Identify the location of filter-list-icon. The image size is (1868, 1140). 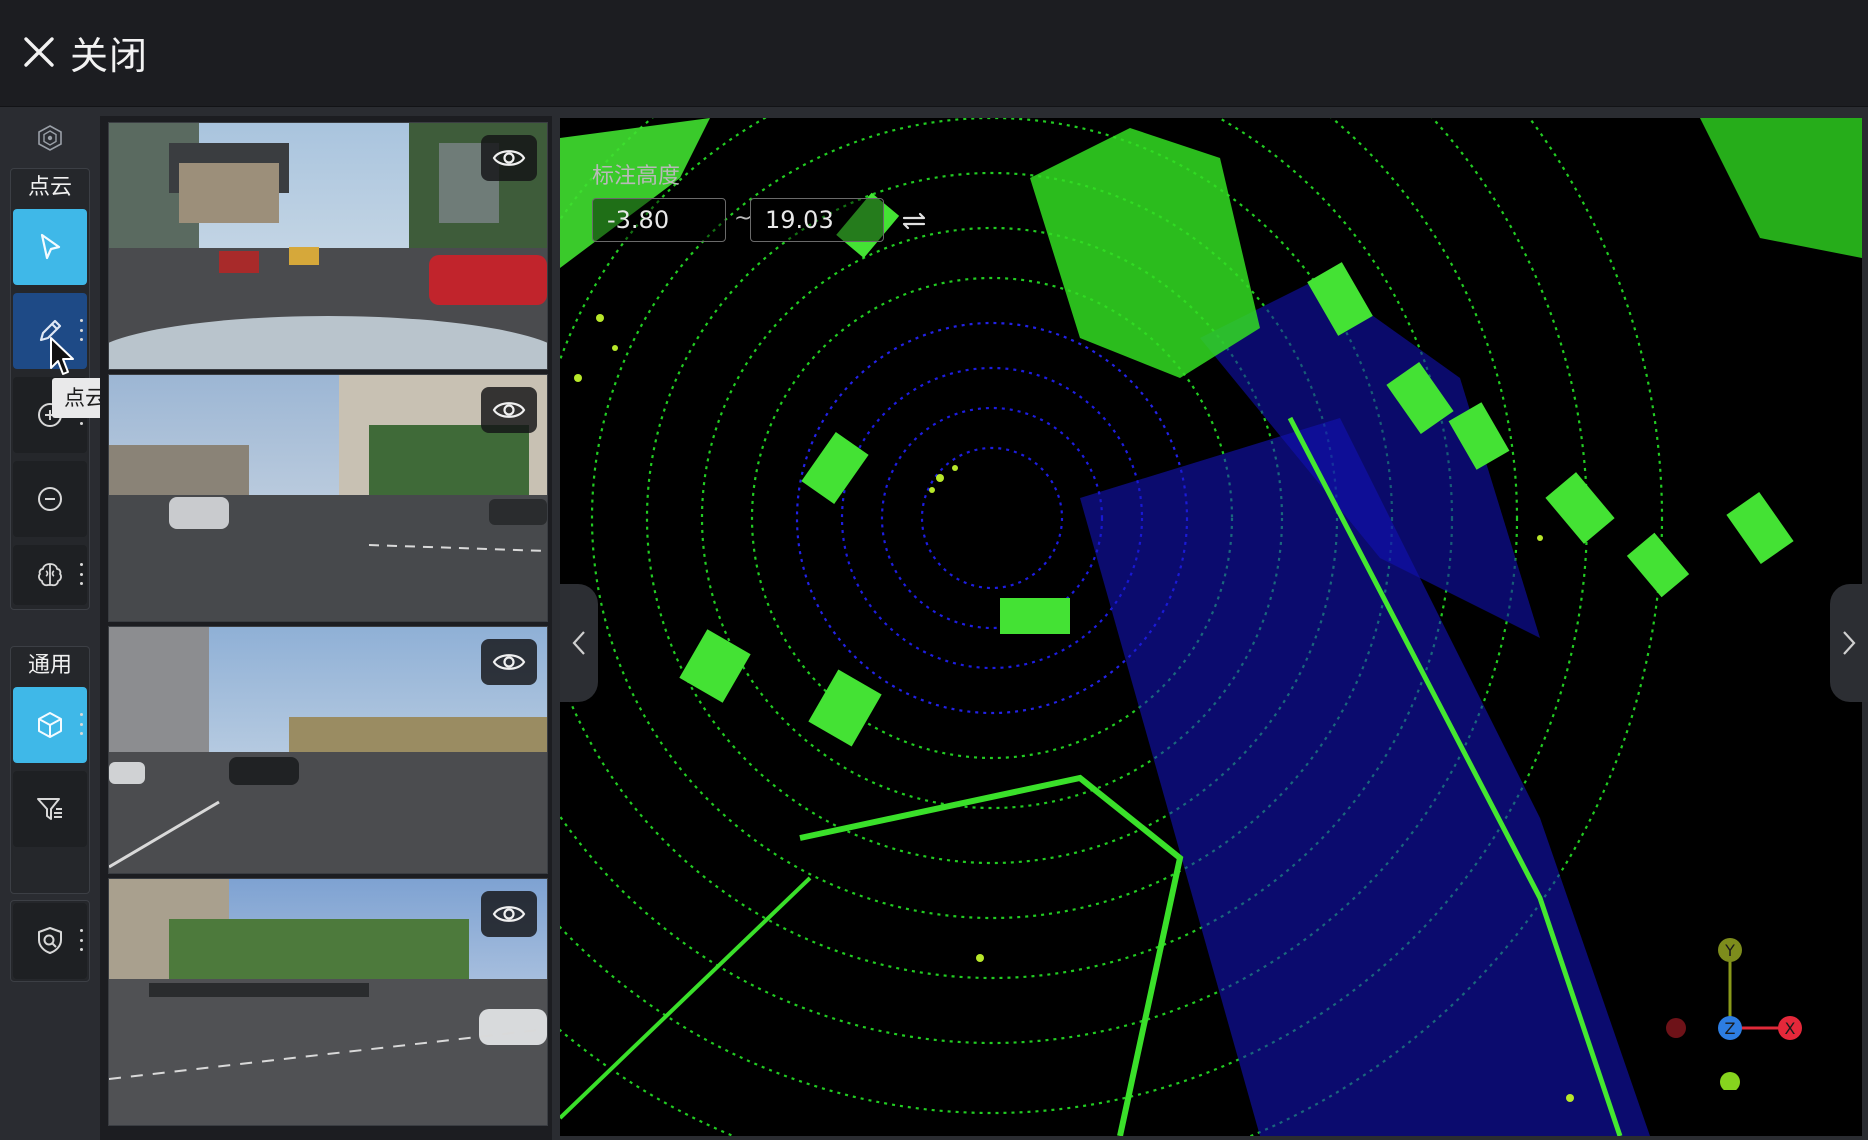
(49, 809).